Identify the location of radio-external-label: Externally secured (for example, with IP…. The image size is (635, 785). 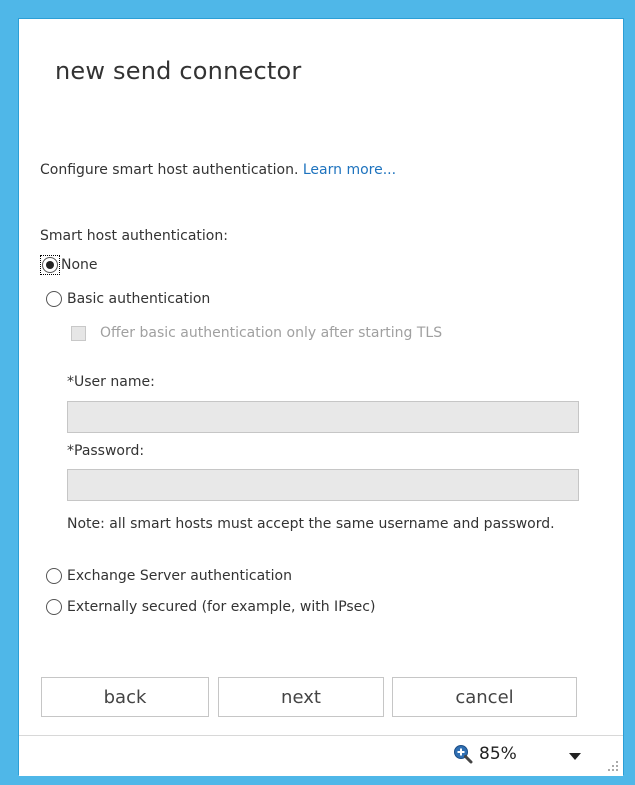
(221, 607).